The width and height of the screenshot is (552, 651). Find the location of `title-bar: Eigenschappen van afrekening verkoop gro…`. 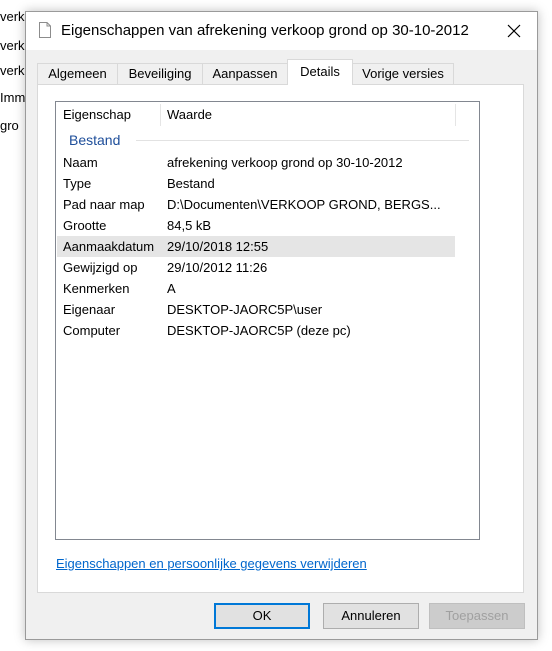

title-bar: Eigenschappen van afrekening verkoop gro… is located at coordinates (281, 31).